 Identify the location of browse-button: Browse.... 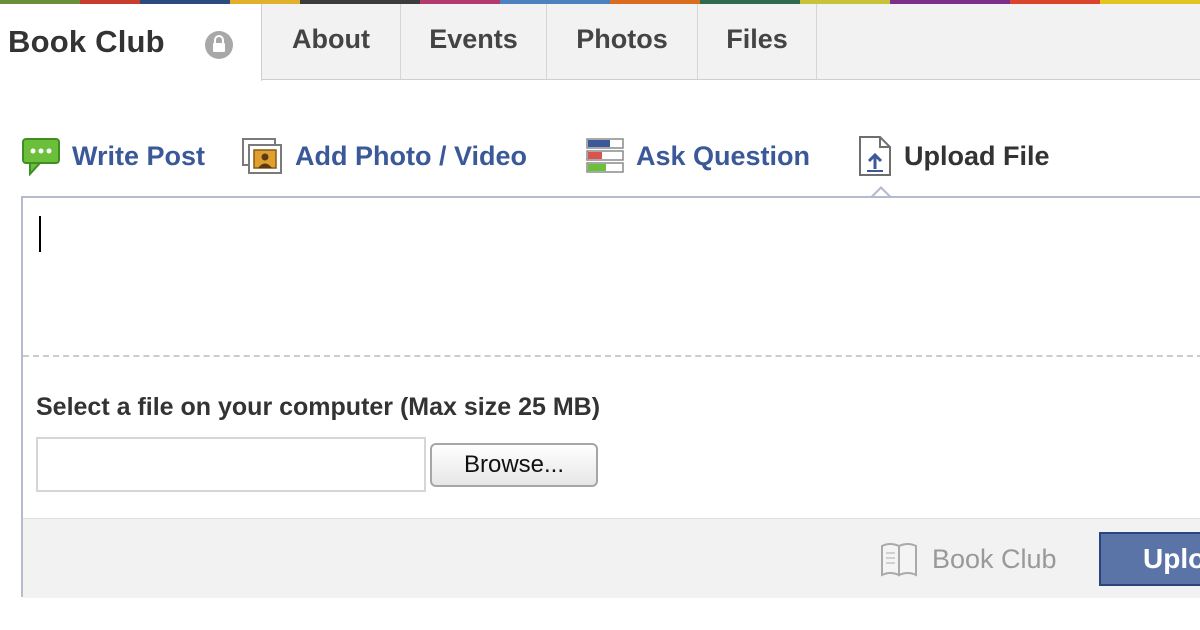
(514, 465).